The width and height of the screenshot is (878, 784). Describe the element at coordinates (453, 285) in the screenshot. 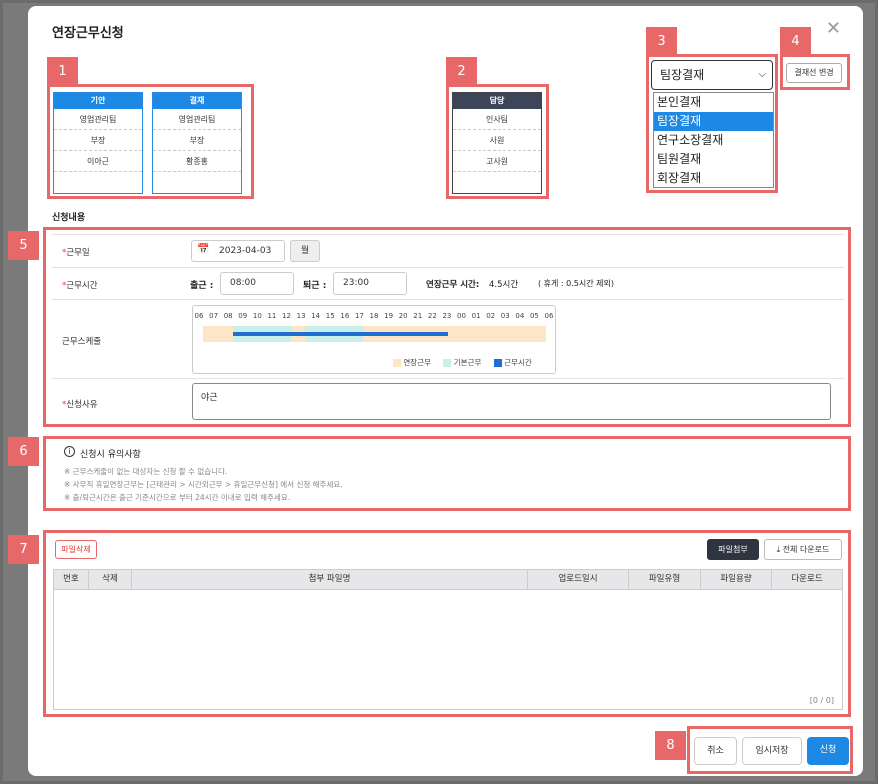

I see `overtime-hours-label: 연장근무 시간:` at that location.